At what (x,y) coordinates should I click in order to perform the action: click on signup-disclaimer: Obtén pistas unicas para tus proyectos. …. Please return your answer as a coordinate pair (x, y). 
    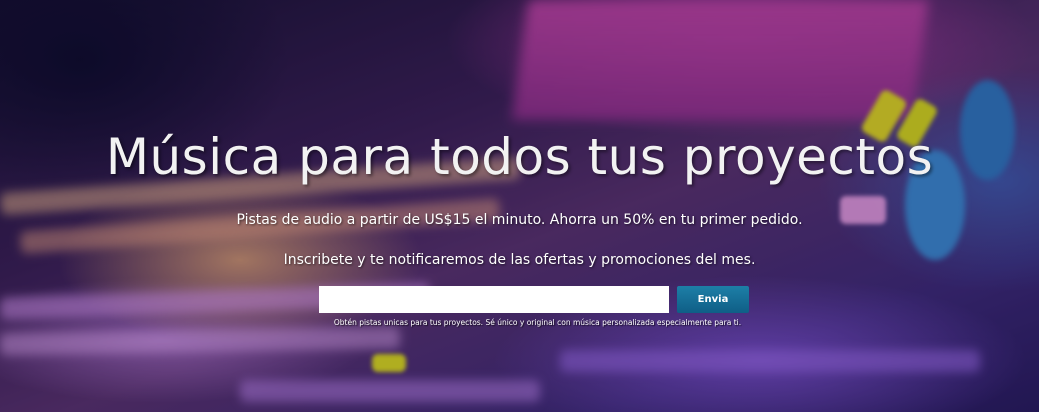
    Looking at the image, I should click on (537, 322).